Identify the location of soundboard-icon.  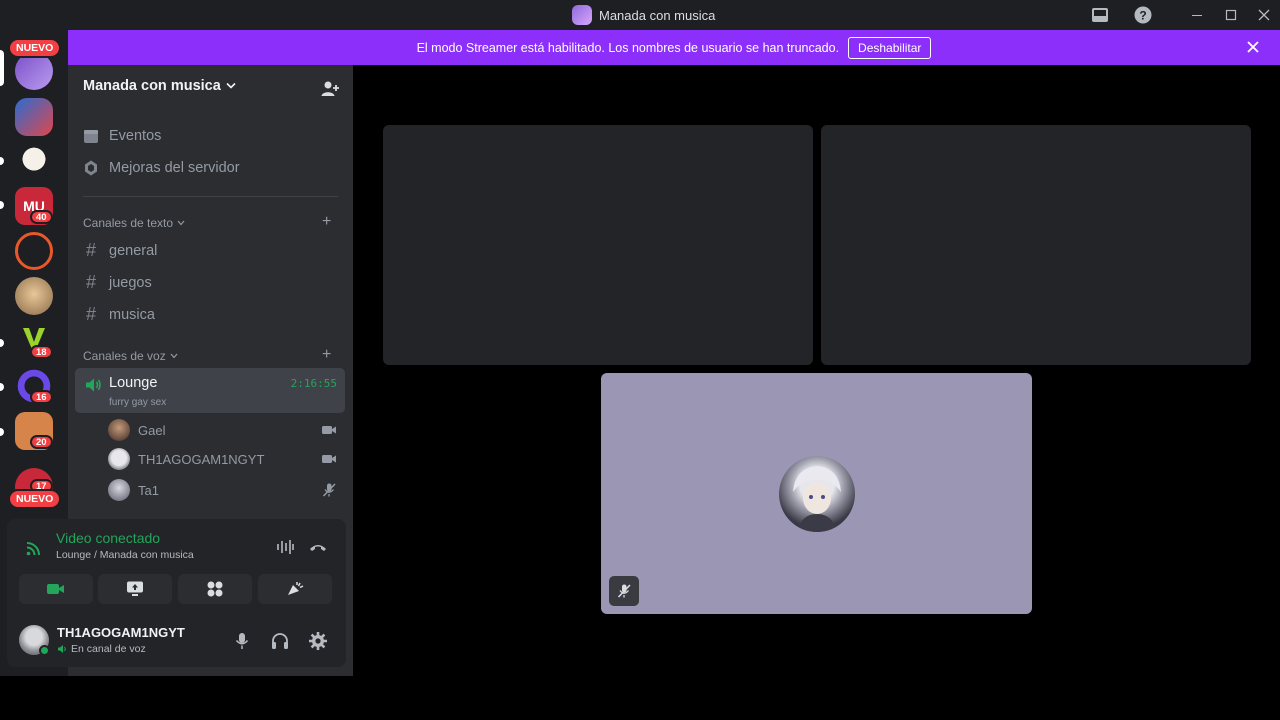
(296, 588).